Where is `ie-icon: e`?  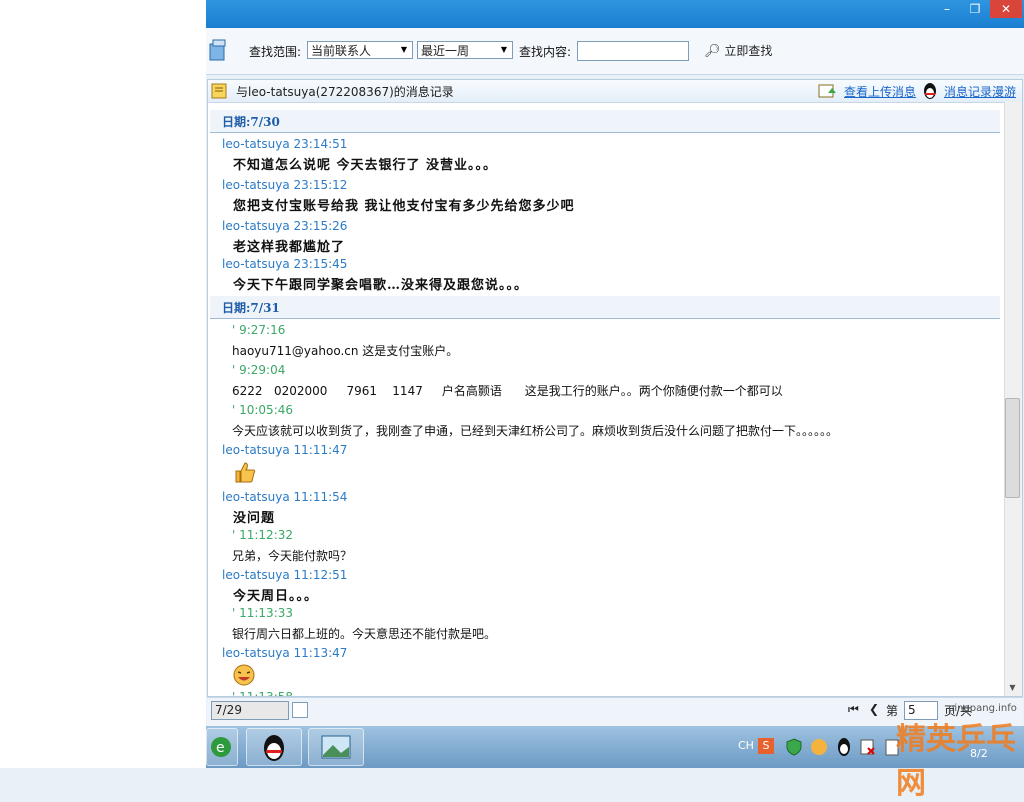 ie-icon: e is located at coordinates (221, 747).